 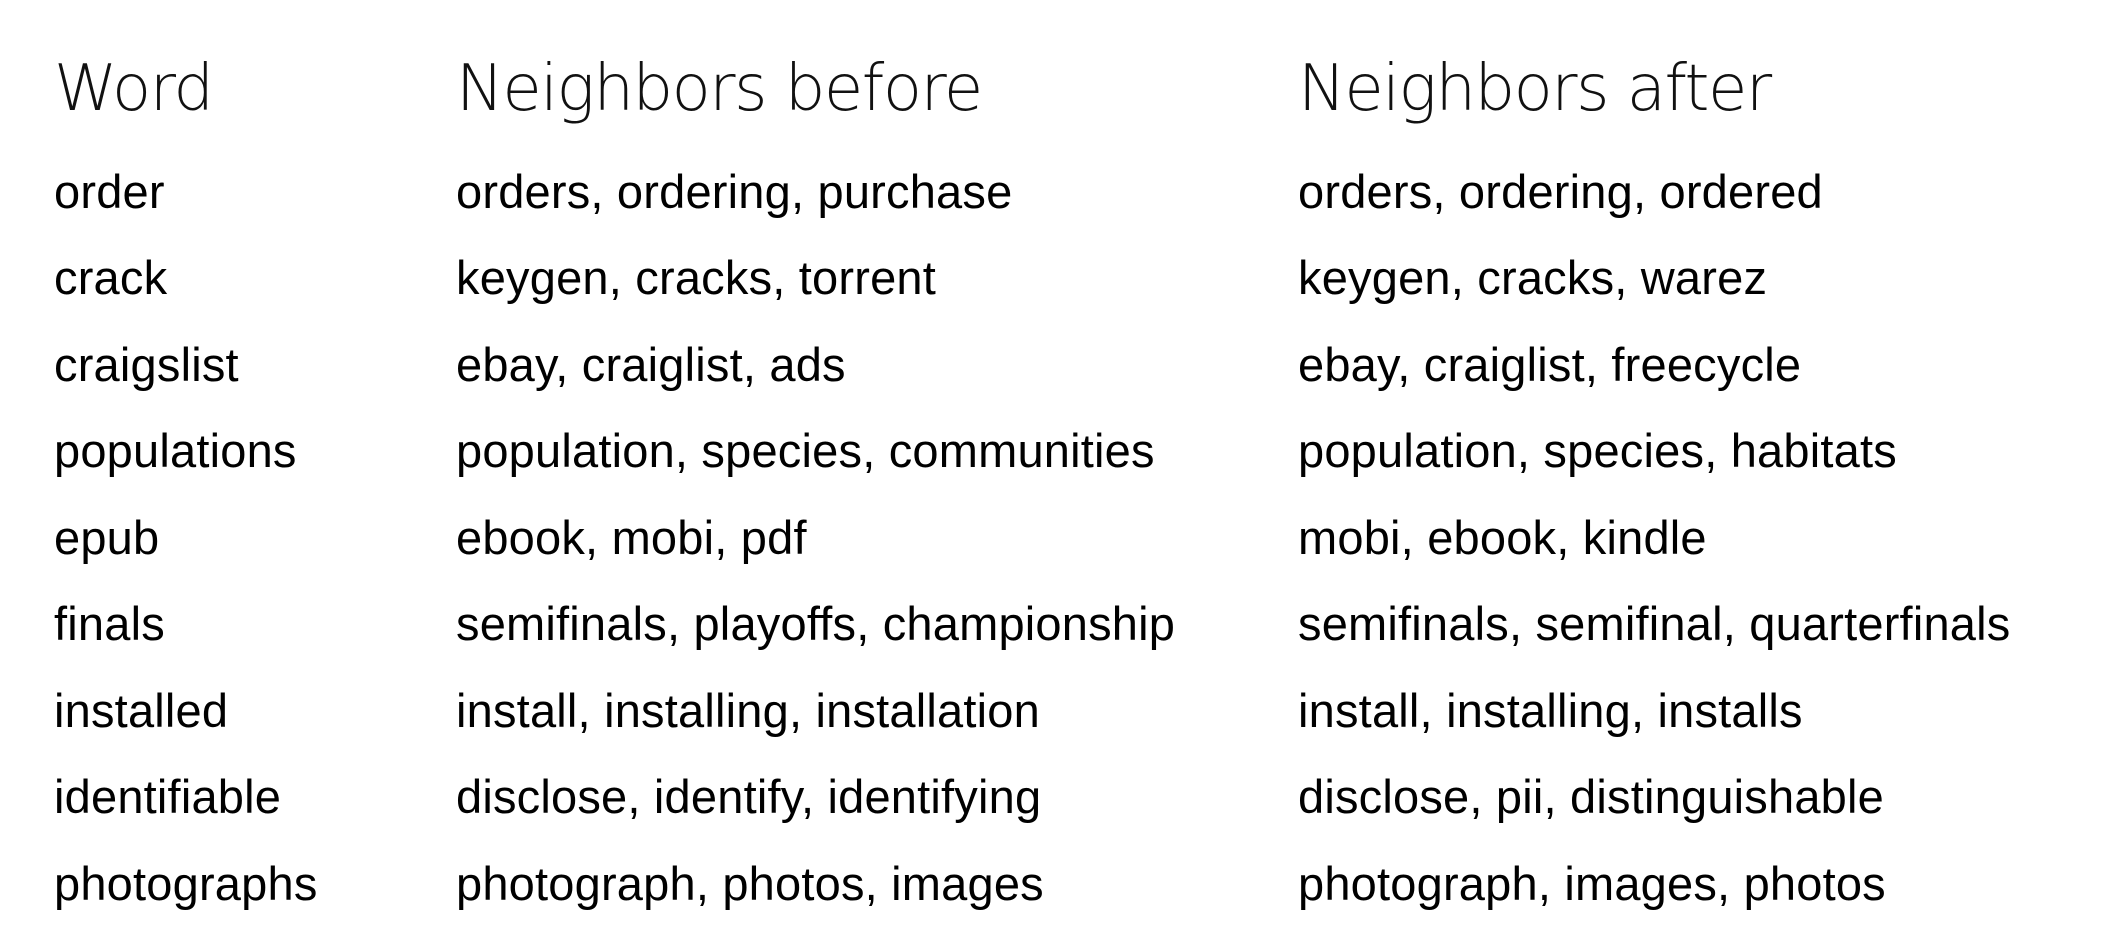 What do you see at coordinates (696, 278) in the screenshot?
I see `cell-neighbors-before: keygen, cracks, torrent` at bounding box center [696, 278].